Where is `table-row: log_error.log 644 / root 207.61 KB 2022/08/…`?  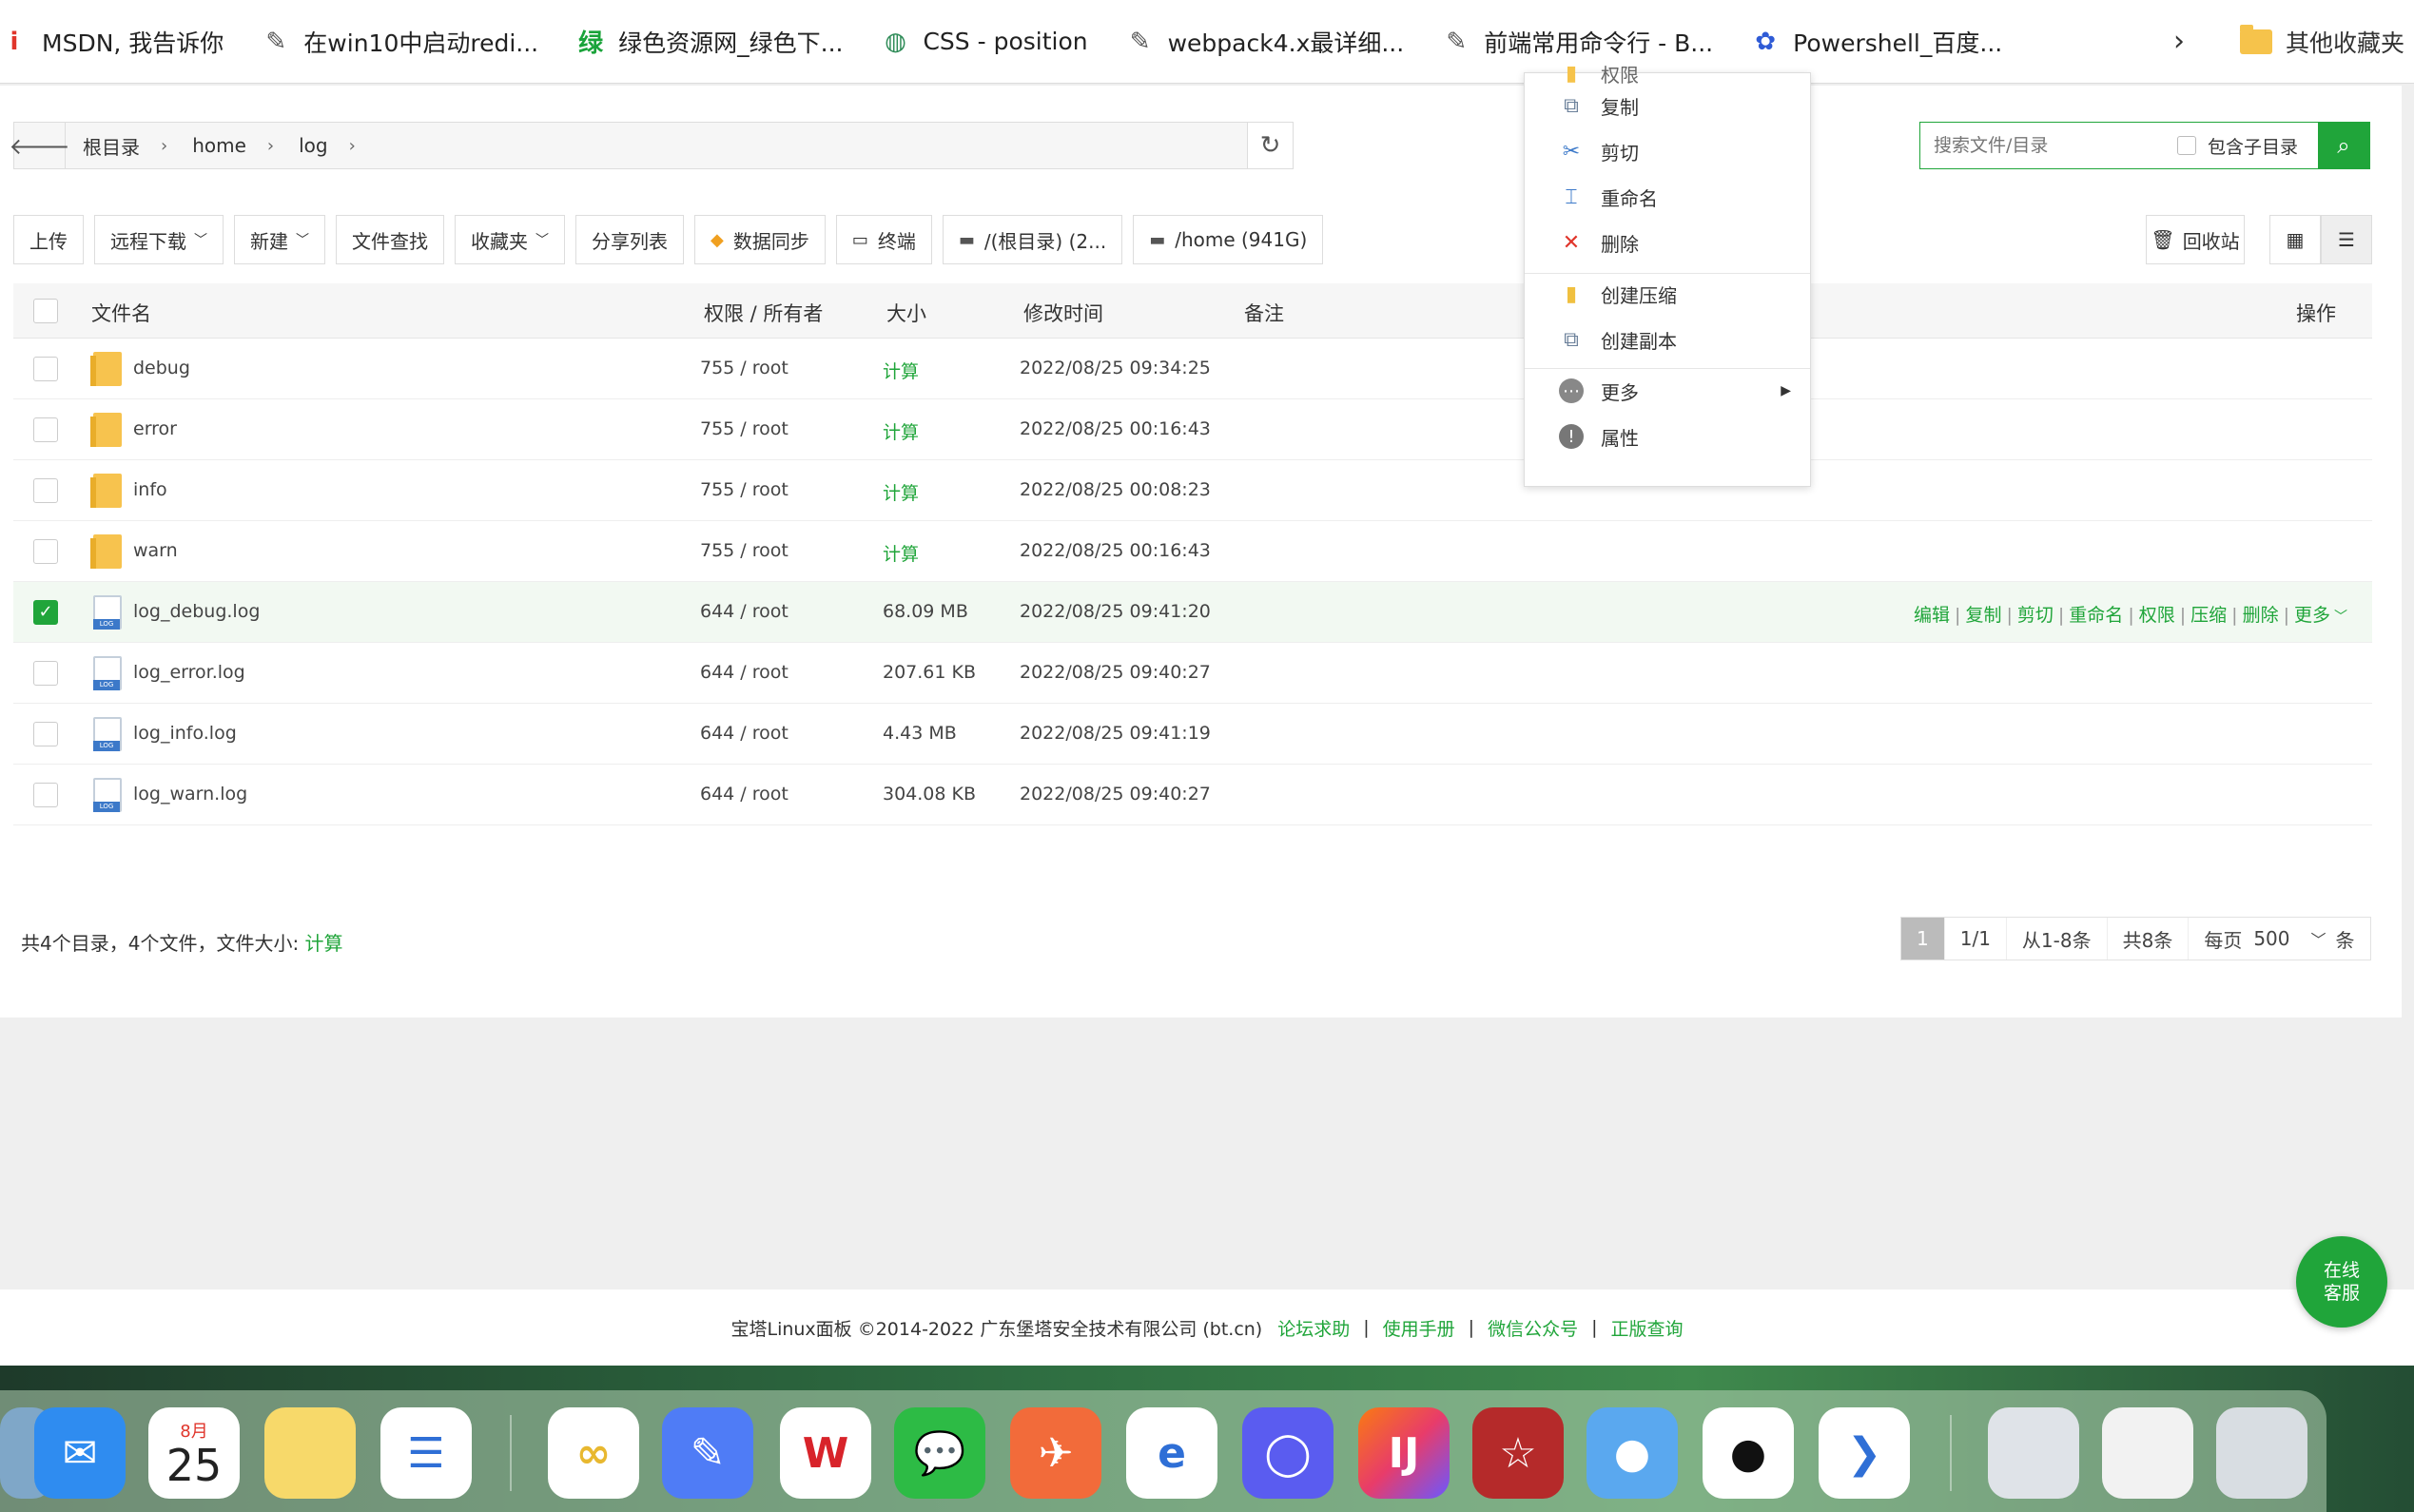
table-row: log_error.log 644 / root 207.61 KB 2022/08/… is located at coordinates (1192, 673).